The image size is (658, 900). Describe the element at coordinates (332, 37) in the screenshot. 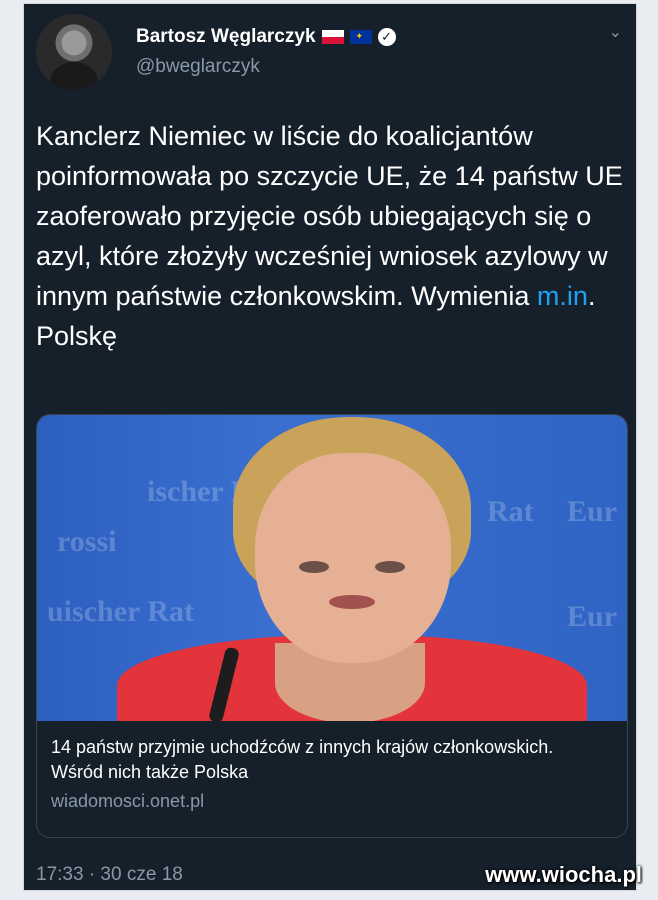

I see `flag-poland-icon` at that location.